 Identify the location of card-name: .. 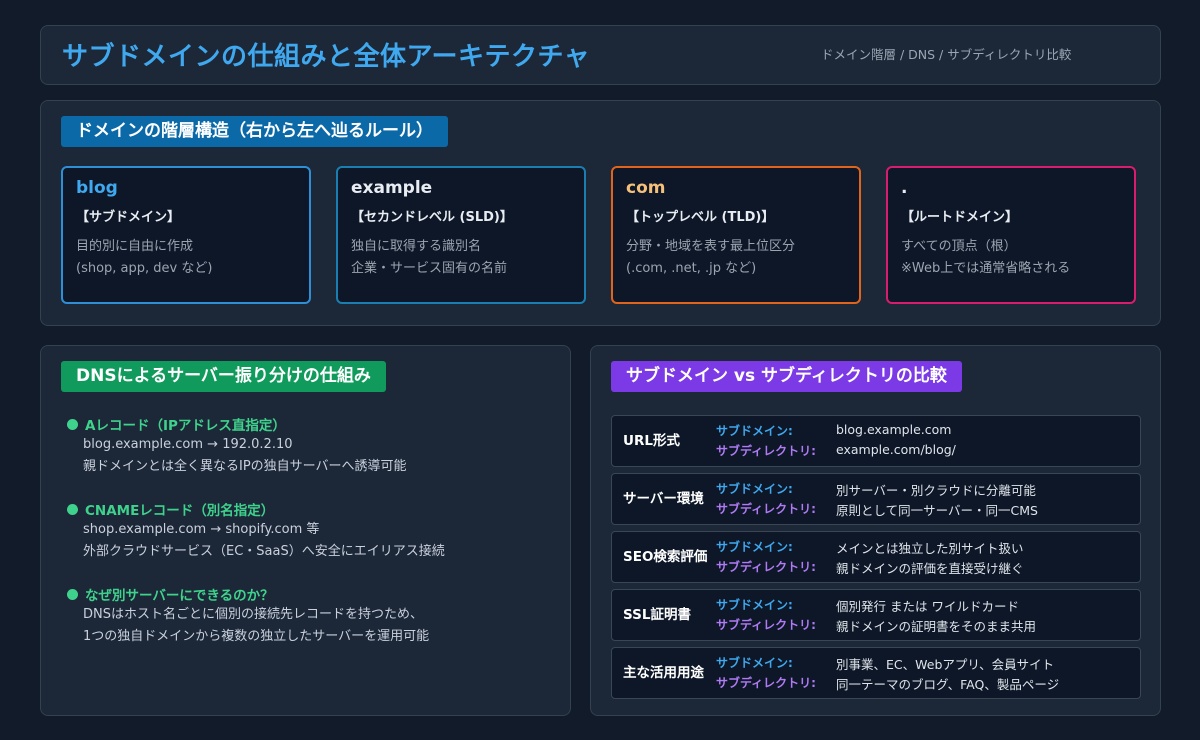
(904, 188).